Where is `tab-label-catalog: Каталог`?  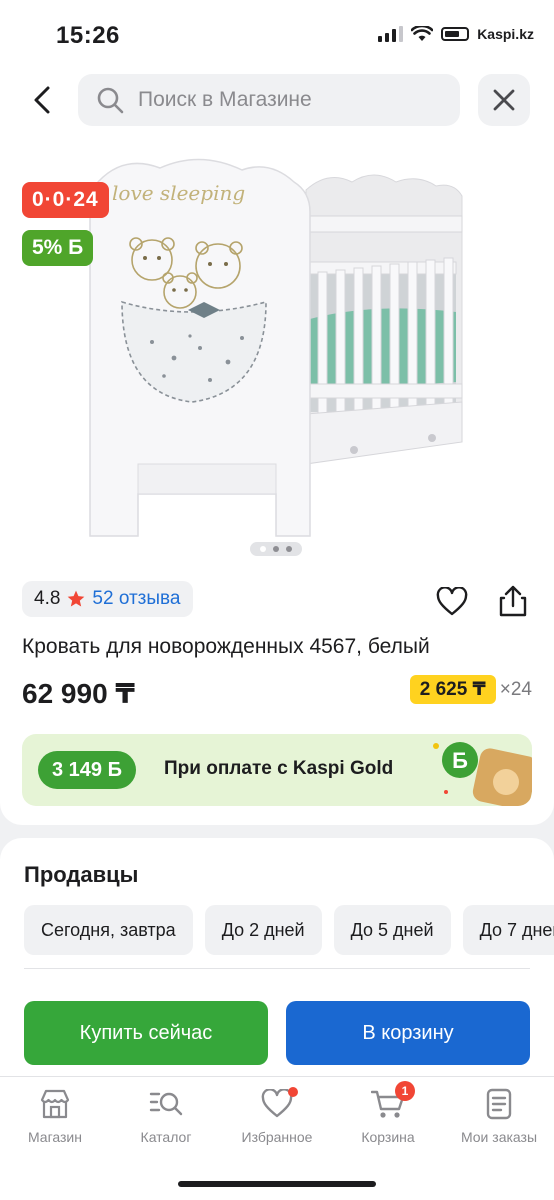 tab-label-catalog: Каталог is located at coordinates (166, 1137).